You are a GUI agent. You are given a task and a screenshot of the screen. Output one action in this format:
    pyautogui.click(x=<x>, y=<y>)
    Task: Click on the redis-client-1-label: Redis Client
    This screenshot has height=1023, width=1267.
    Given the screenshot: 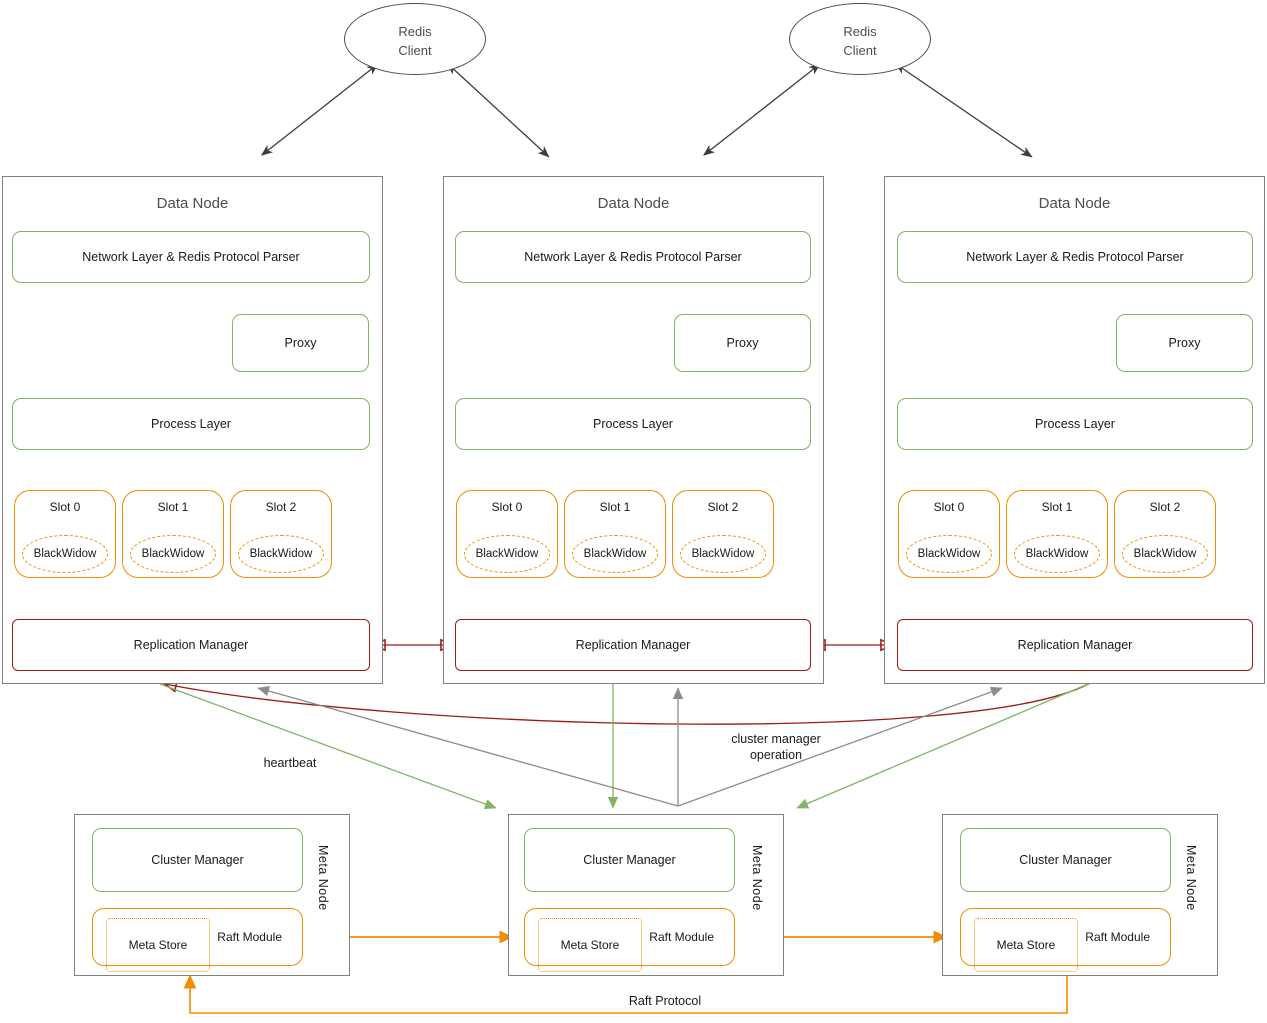 What is the action you would take?
    pyautogui.click(x=415, y=41)
    